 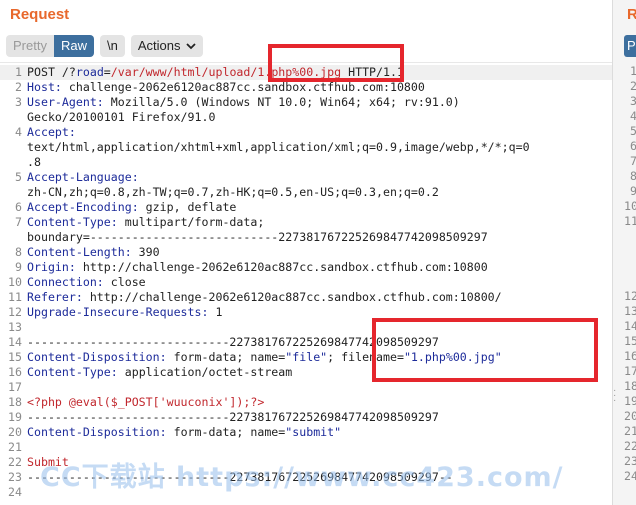 I want to click on line-number: 12, so click(x=15, y=312).